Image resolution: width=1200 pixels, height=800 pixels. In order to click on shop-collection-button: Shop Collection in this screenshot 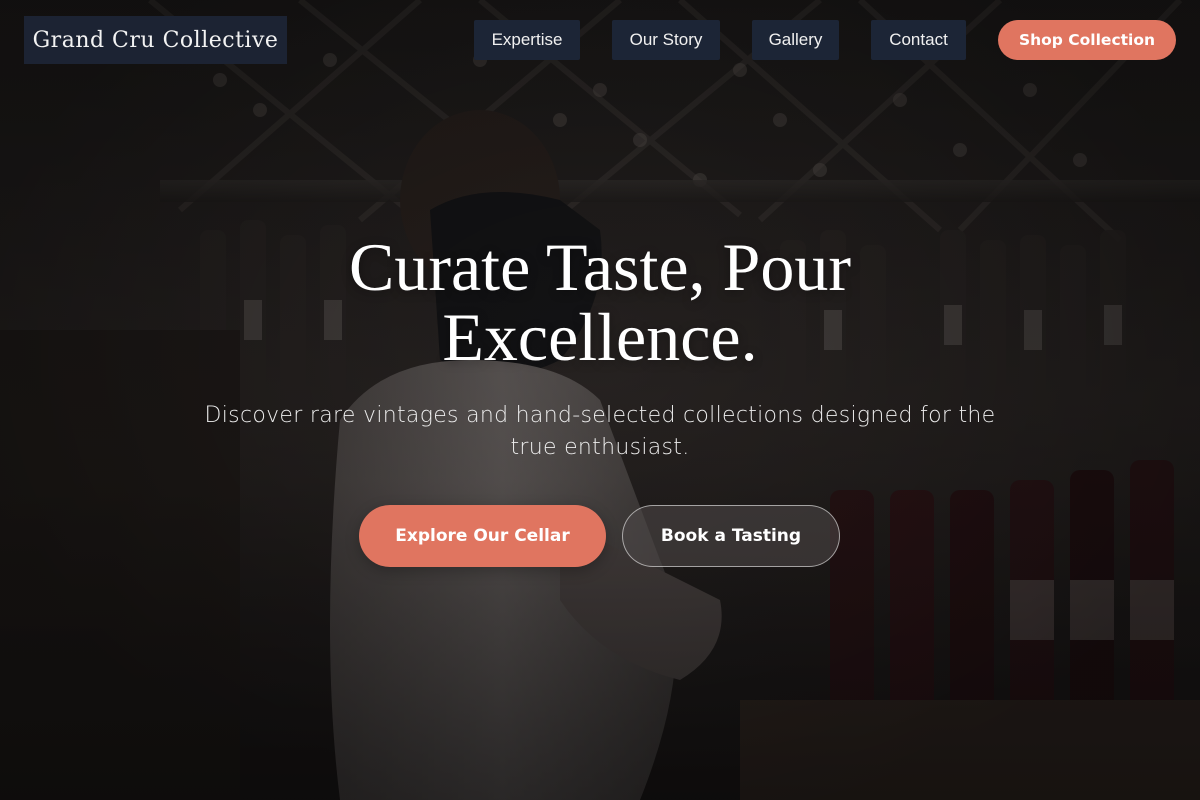, I will do `click(1087, 40)`.